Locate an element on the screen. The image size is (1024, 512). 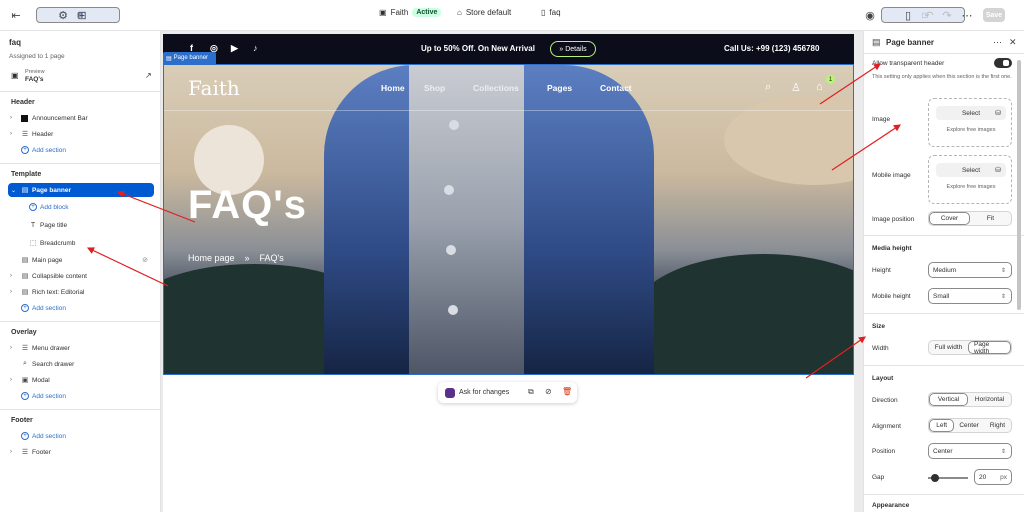
section-collapsible-content: › ▤ Collapsible content is located at coordinates (80, 276).